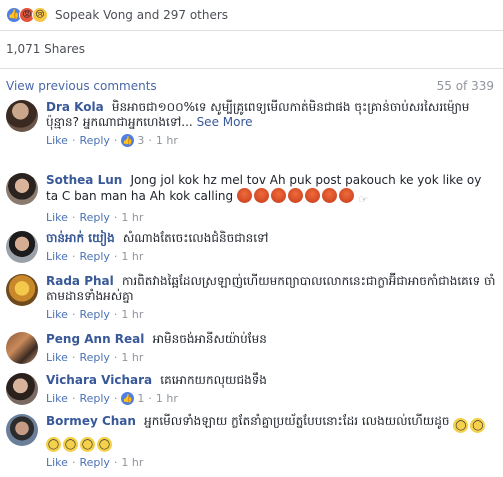 This screenshot has height=477, width=503. What do you see at coordinates (251, 15) in the screenshot?
I see `reactions-bar: 👍 😡 😢 Sopeak Vong and 297 others` at bounding box center [251, 15].